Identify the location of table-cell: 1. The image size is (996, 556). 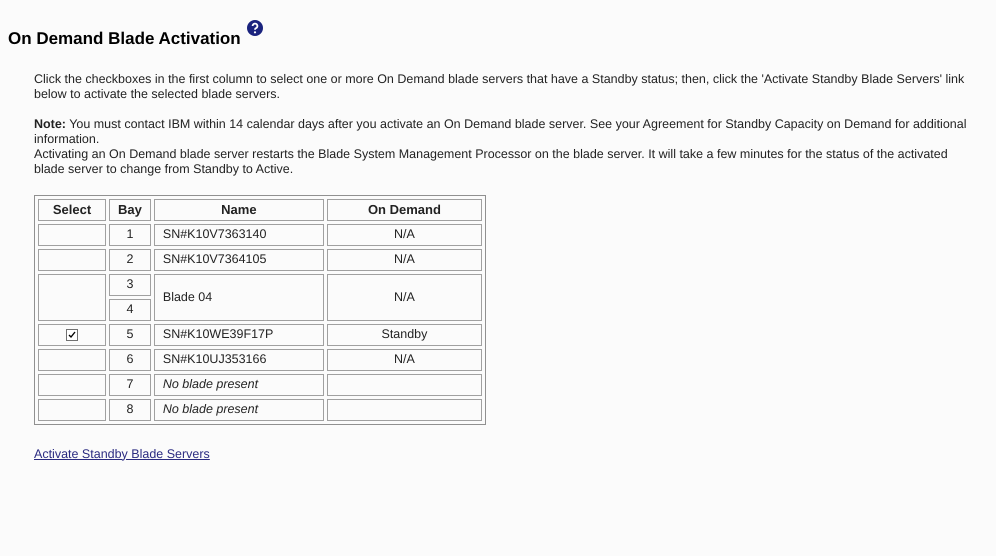
(130, 235).